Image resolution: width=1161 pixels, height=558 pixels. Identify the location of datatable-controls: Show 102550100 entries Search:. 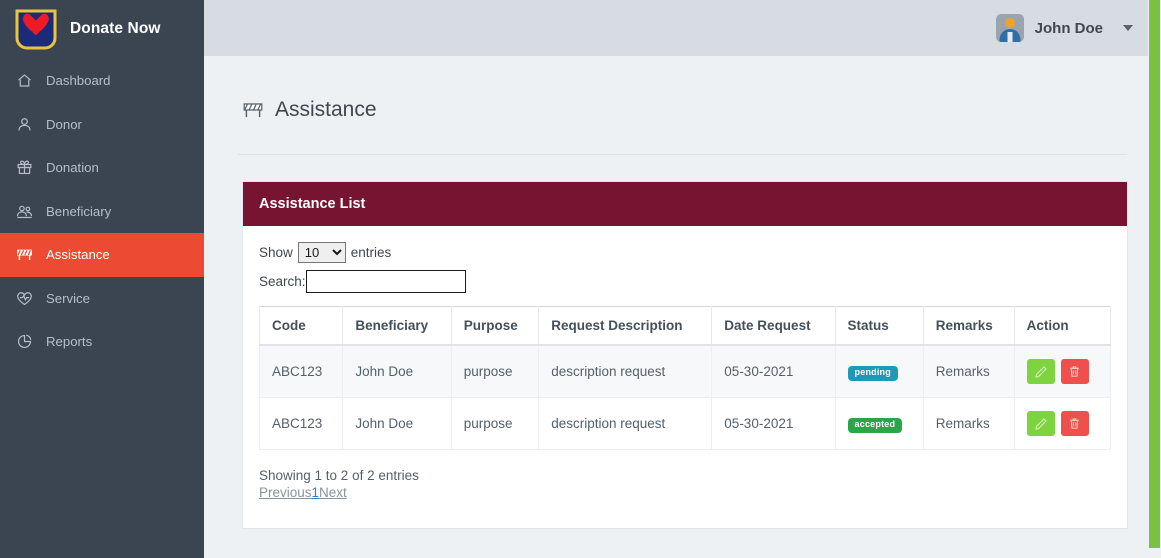
(685, 268).